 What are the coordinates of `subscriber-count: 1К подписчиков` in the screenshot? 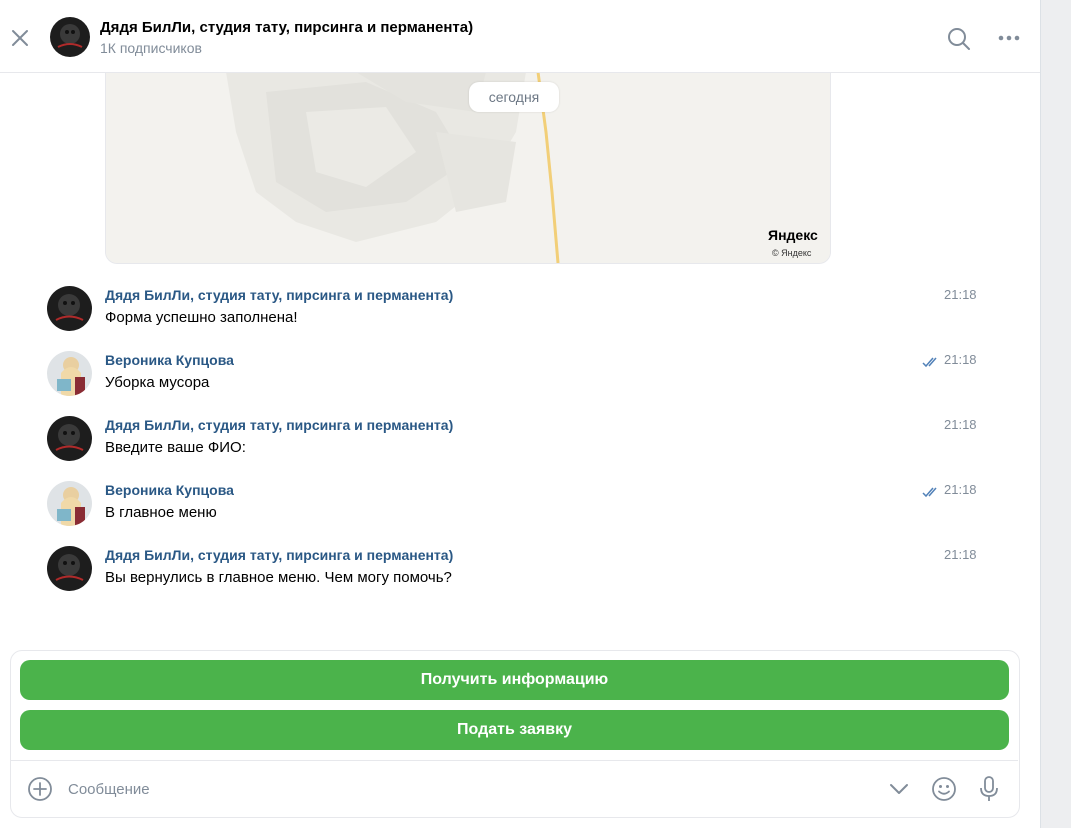 It's located at (151, 48).